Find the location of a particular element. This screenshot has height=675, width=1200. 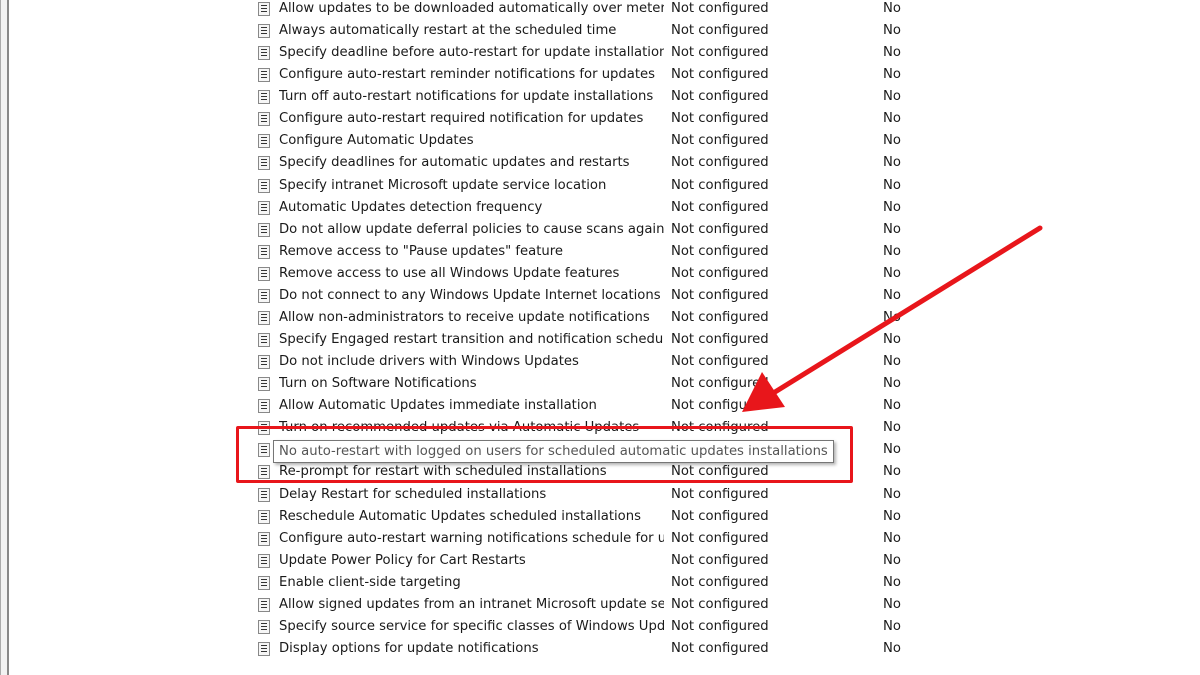

annotation-arrow is located at coordinates (892, 318).